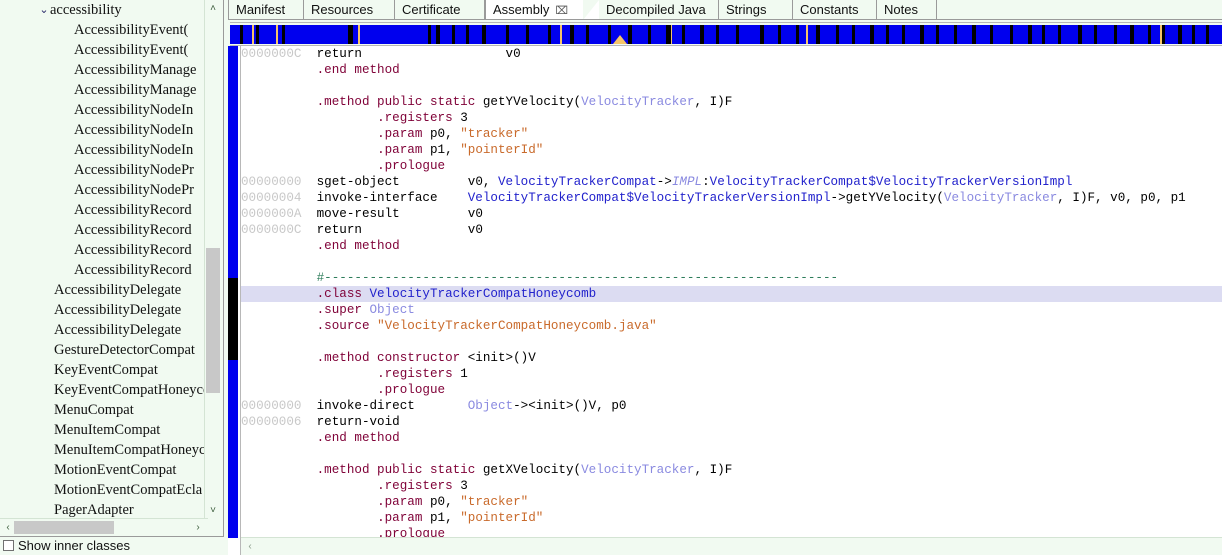 The image size is (1222, 555). I want to click on scroll-right-icon: ›, so click(198, 527).